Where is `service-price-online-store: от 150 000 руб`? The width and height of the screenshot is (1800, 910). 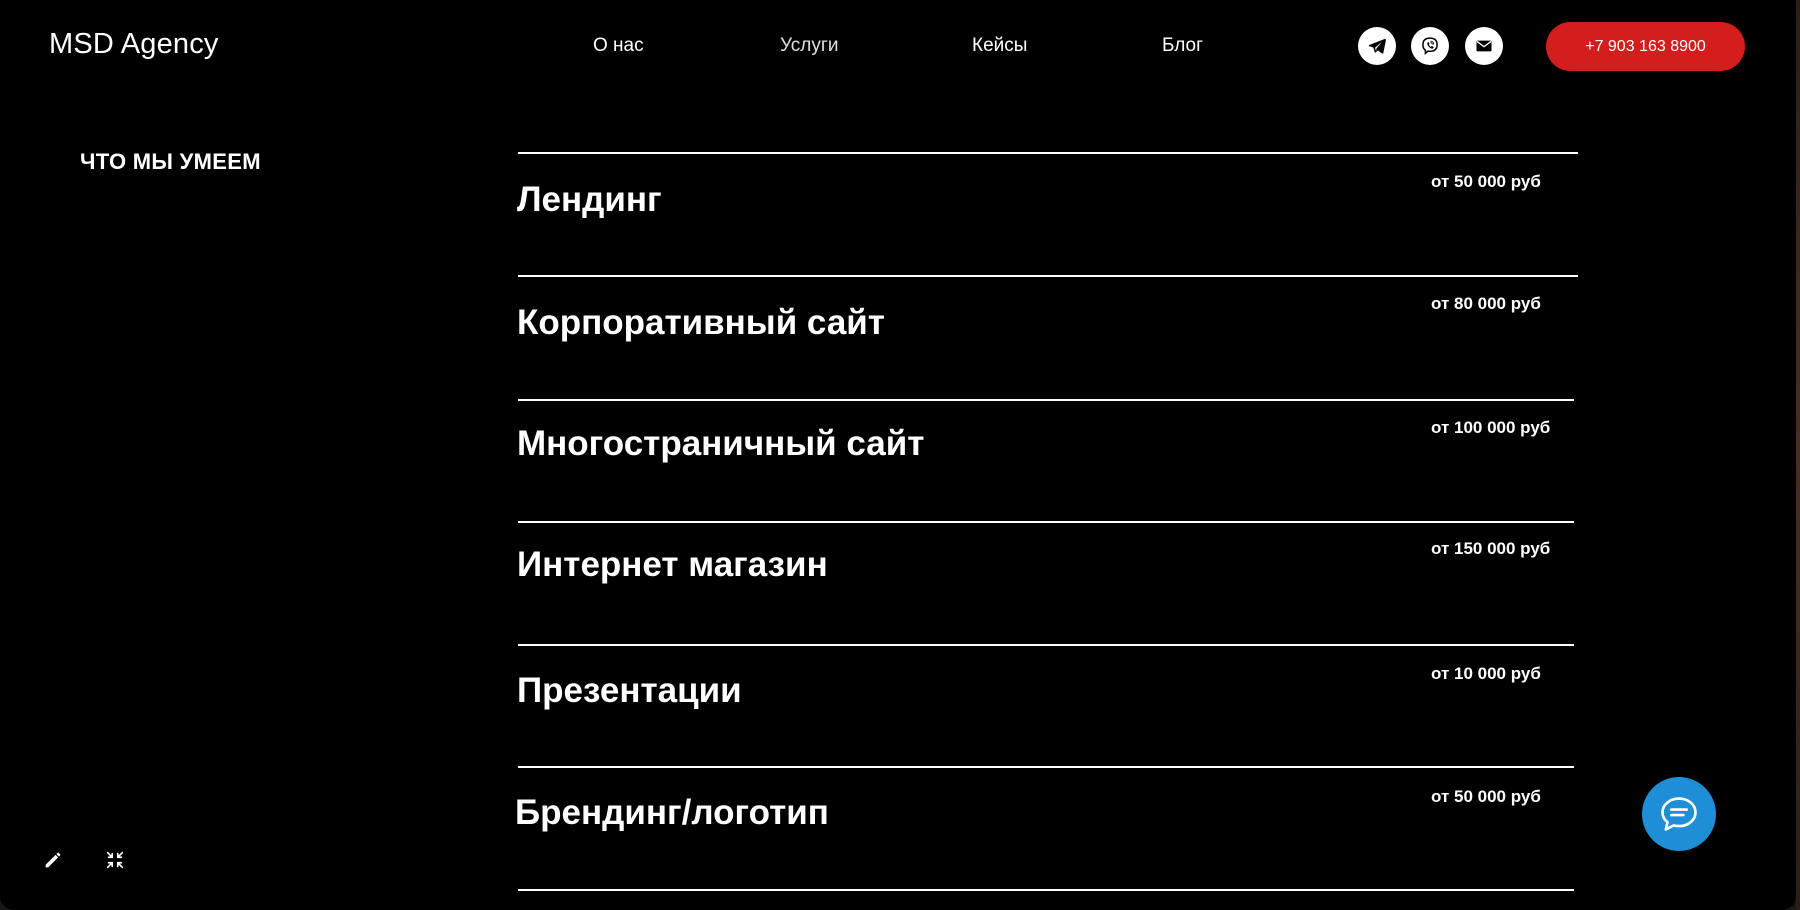
service-price-online-store: от 150 000 руб is located at coordinates (1491, 548).